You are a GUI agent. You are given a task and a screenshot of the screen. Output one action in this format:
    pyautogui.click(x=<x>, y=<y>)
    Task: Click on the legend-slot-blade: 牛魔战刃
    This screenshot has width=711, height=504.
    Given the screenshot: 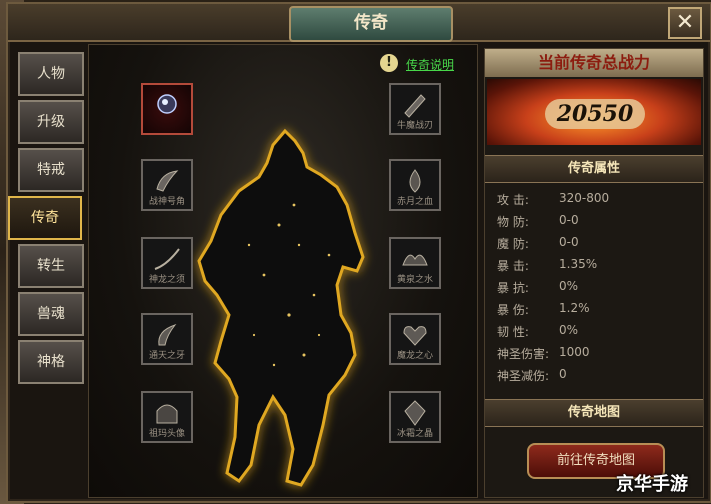 What is the action you would take?
    pyautogui.click(x=415, y=109)
    